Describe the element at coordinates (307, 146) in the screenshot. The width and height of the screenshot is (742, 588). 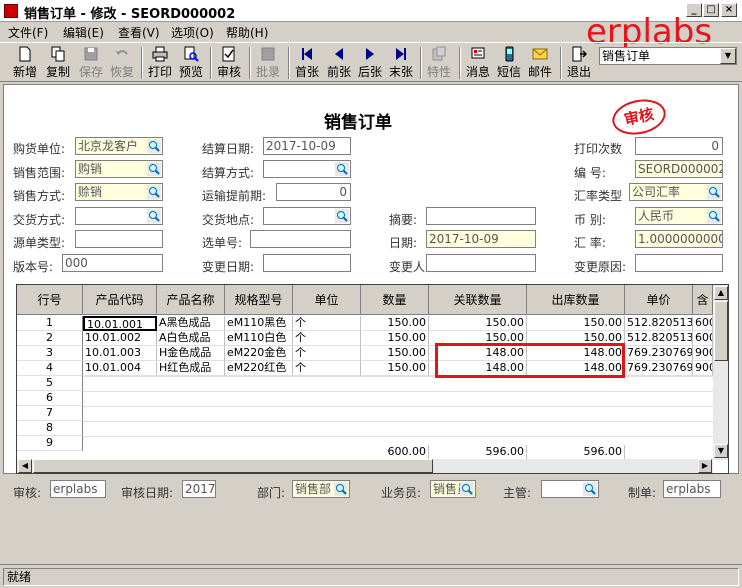
I see `settle-date-field: 2017-10-09` at that location.